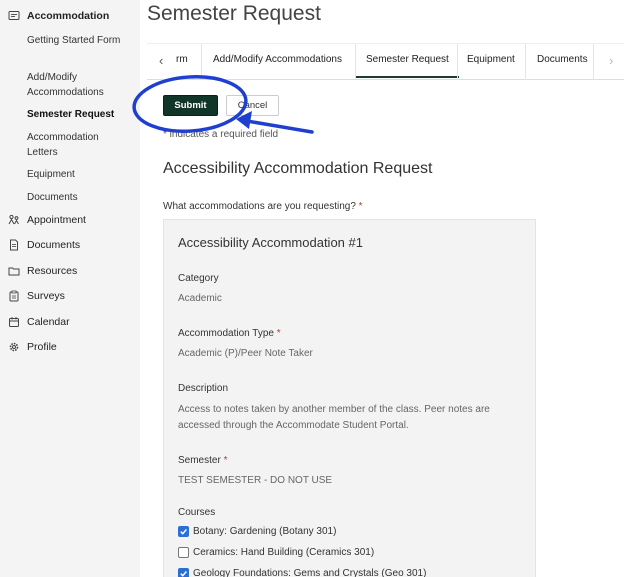 The height and width of the screenshot is (577, 624). What do you see at coordinates (198, 278) in the screenshot?
I see `category-label: Category` at bounding box center [198, 278].